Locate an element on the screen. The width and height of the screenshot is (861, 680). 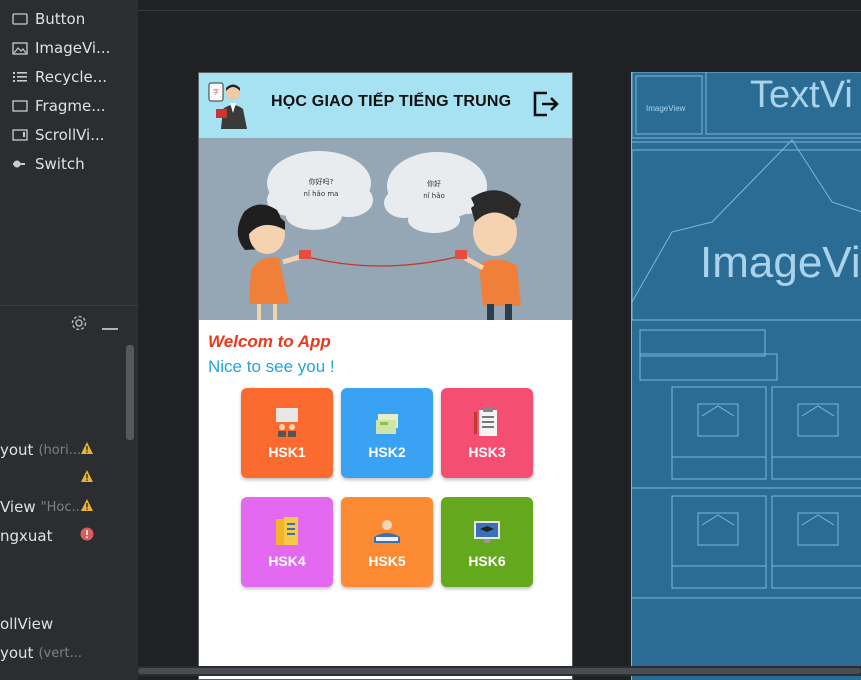
fragment-icon is located at coordinates (20, 106).